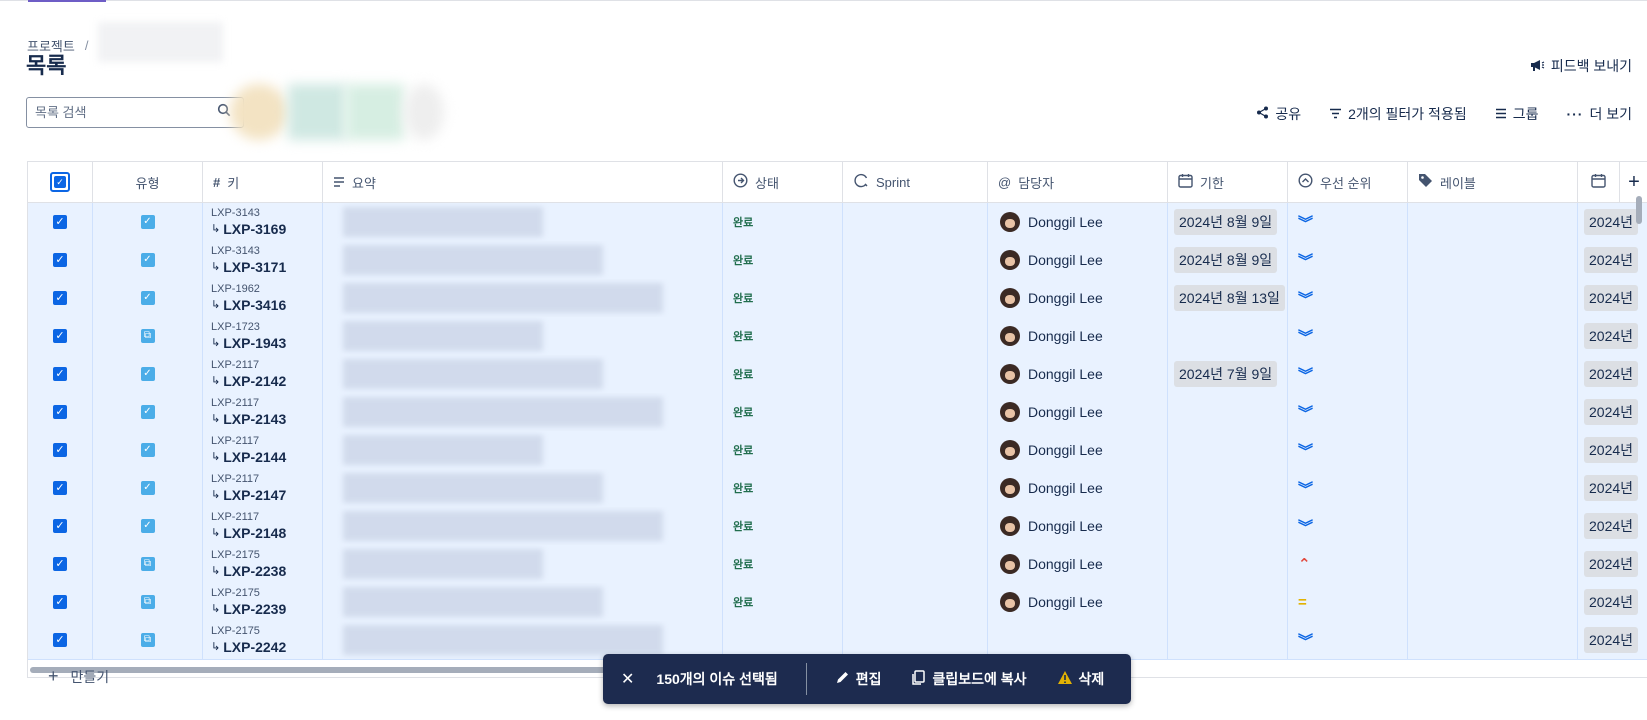 The height and width of the screenshot is (720, 1647). I want to click on parent-key: LXP-1962, so click(235, 289).